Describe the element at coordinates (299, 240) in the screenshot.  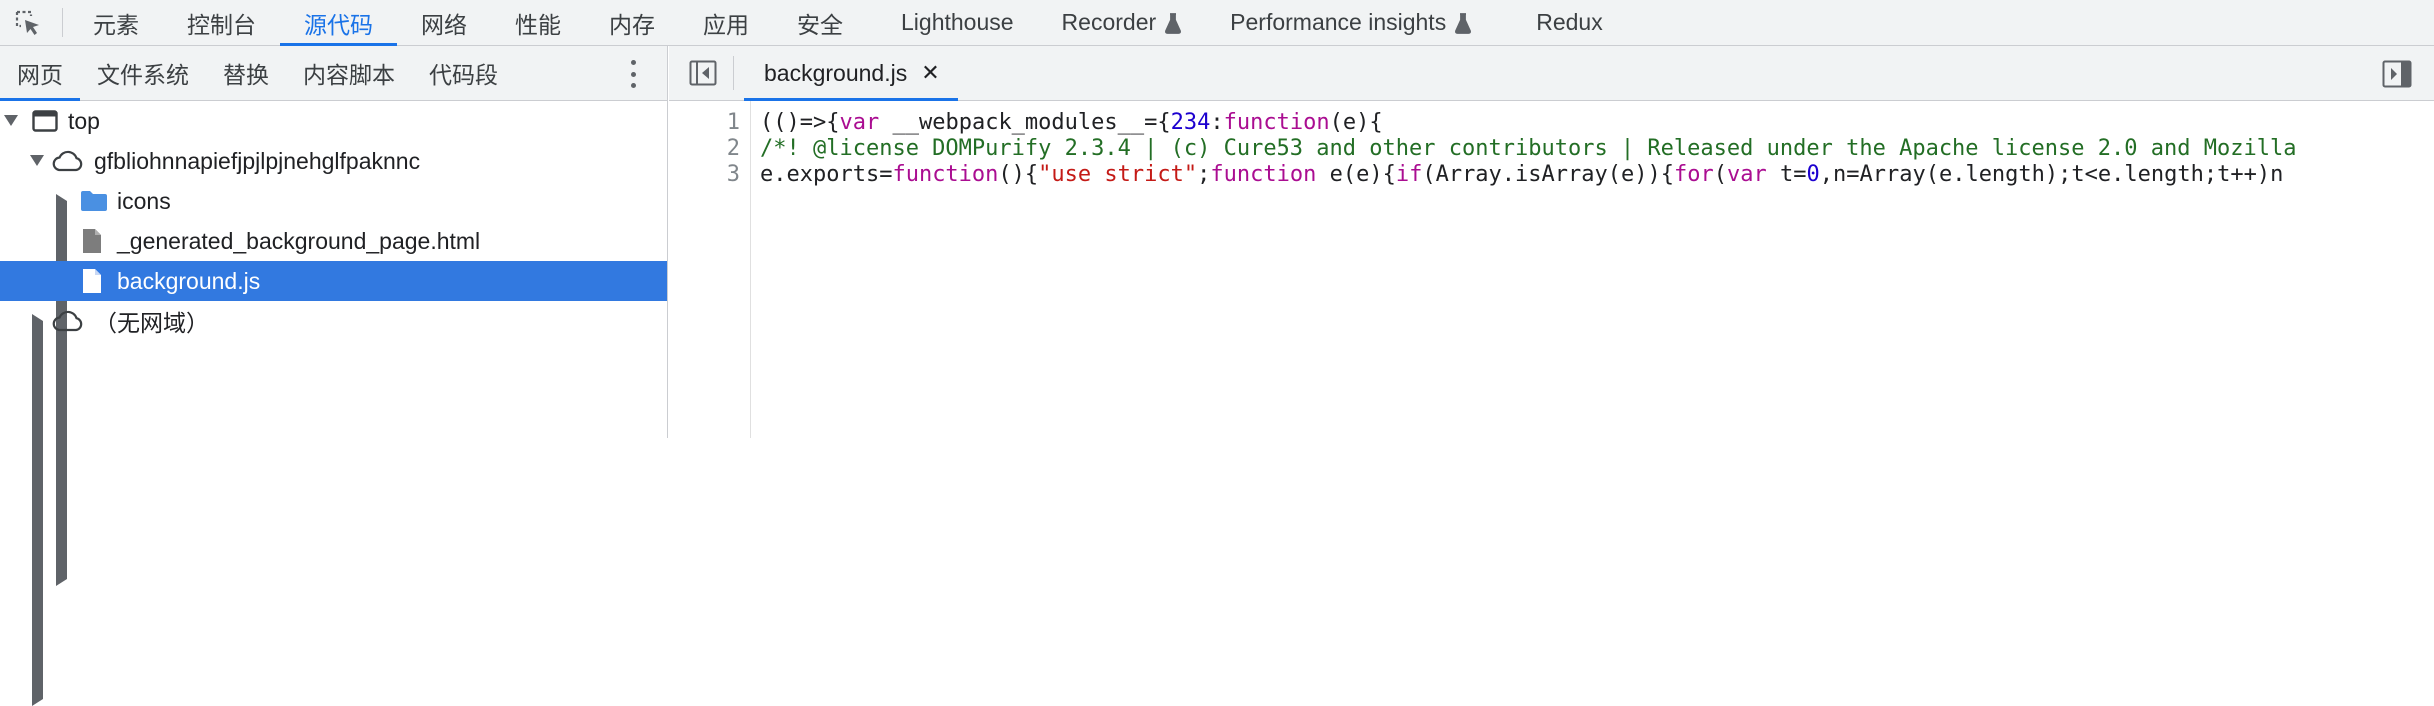
I see `tree-item-label: _generated_background_page.html` at that location.